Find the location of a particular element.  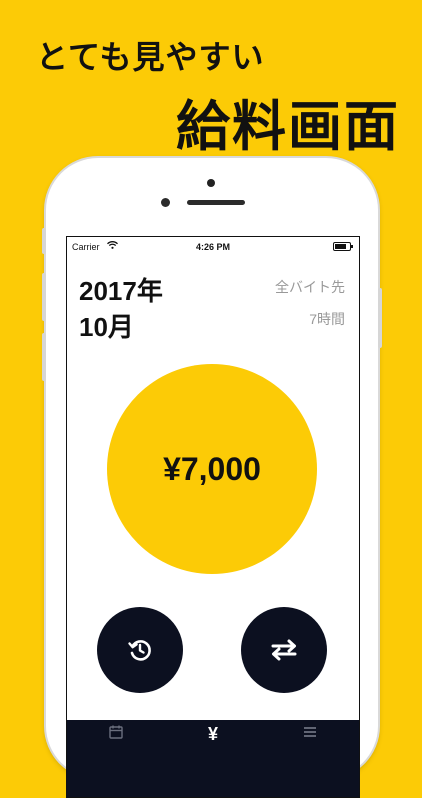

workplace-filter: 全バイト先 is located at coordinates (310, 287).